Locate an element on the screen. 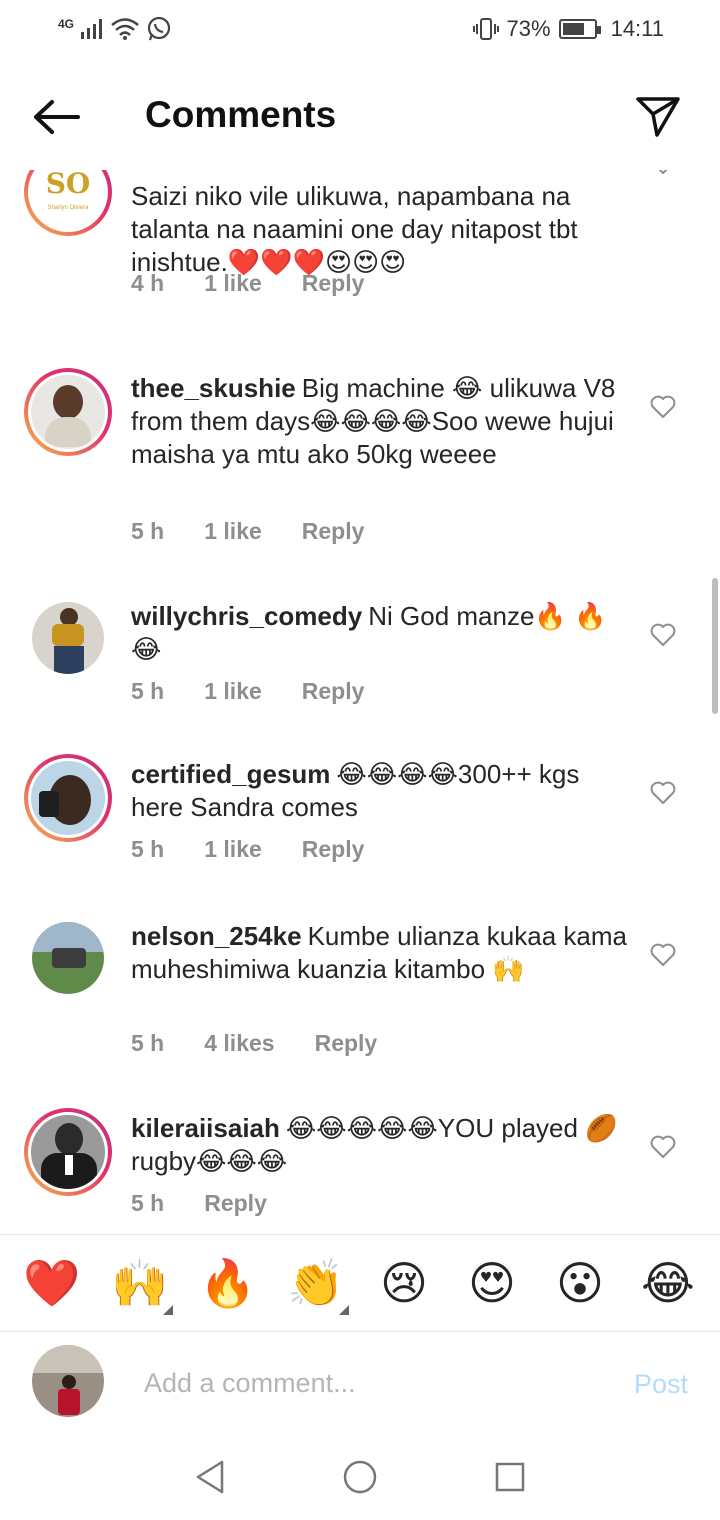 The height and width of the screenshot is (1520, 720). emoji-clap-button: 👏 is located at coordinates (316, 1284).